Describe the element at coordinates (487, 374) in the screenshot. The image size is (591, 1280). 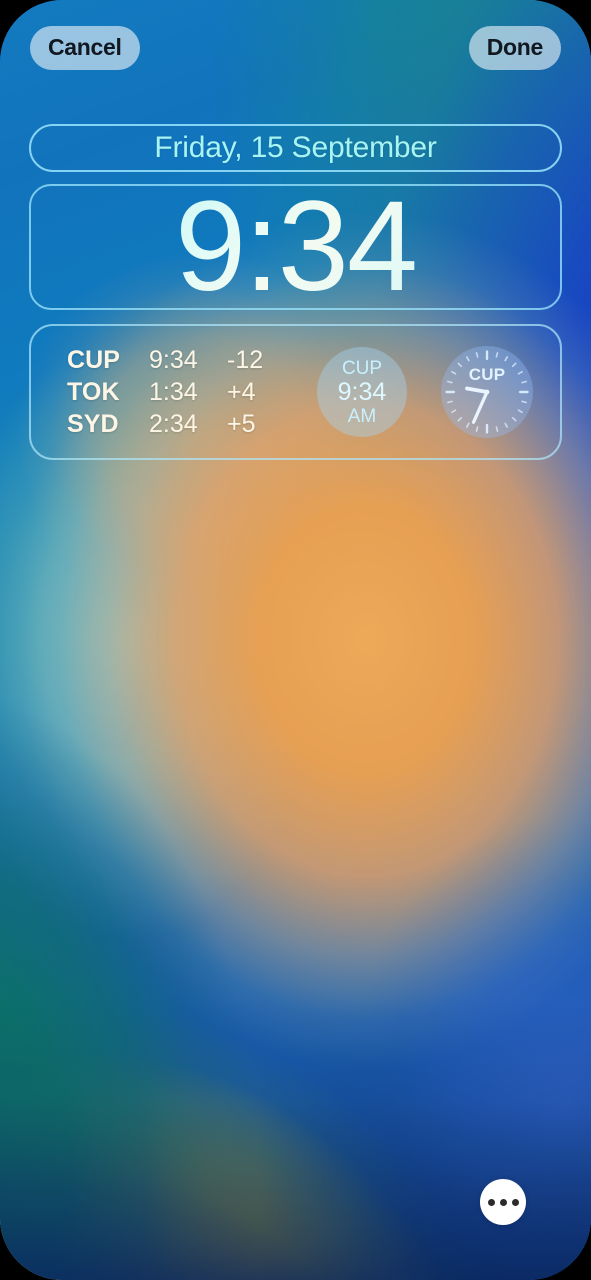
I see `analog-clock-city: CUP` at that location.